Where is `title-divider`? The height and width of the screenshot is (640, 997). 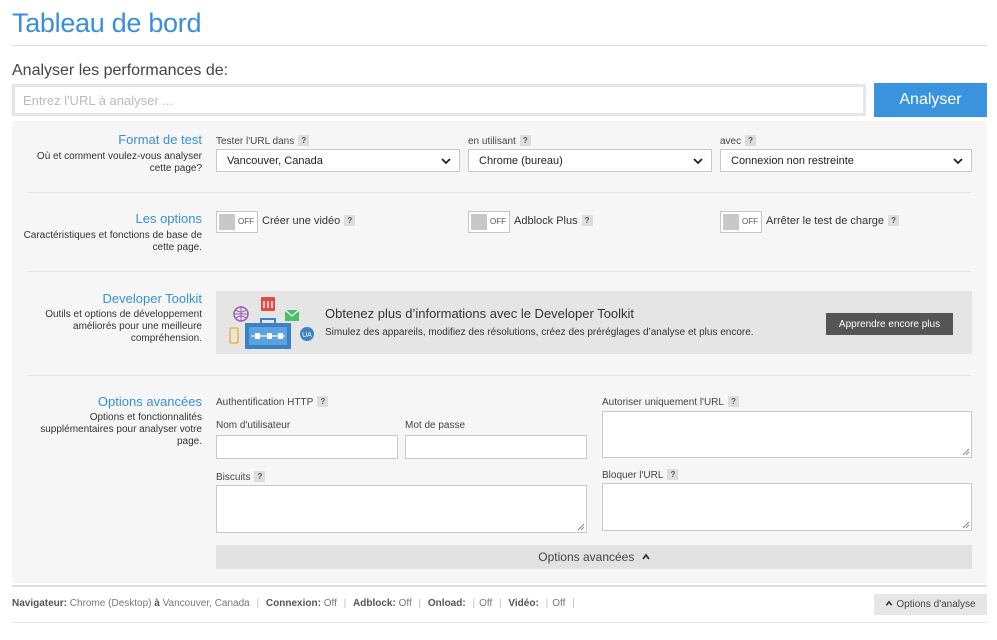
title-divider is located at coordinates (499, 45).